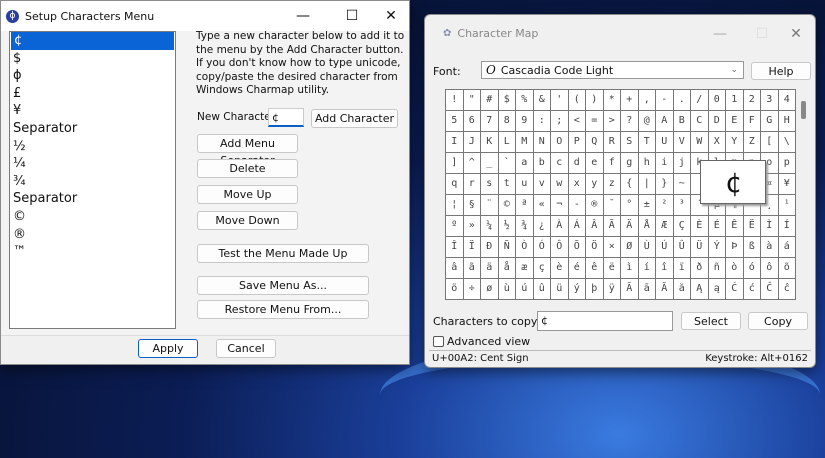  What do you see at coordinates (647, 184) in the screenshot?
I see `character-cell: |` at bounding box center [647, 184].